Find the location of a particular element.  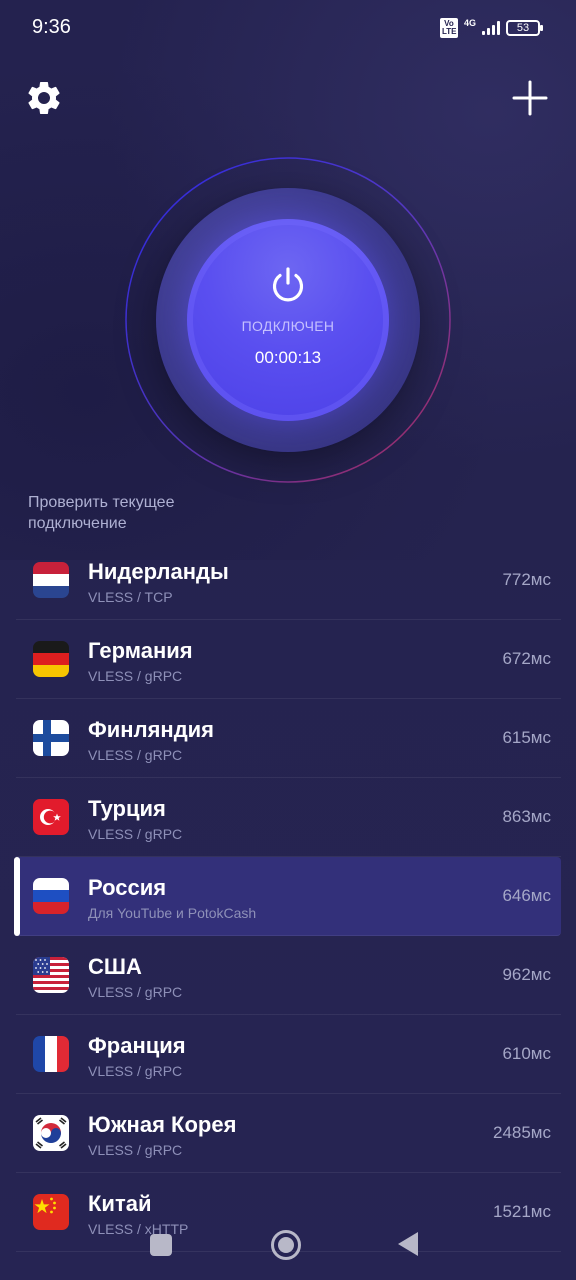

nl-flag-icon is located at coordinates (51, 580).